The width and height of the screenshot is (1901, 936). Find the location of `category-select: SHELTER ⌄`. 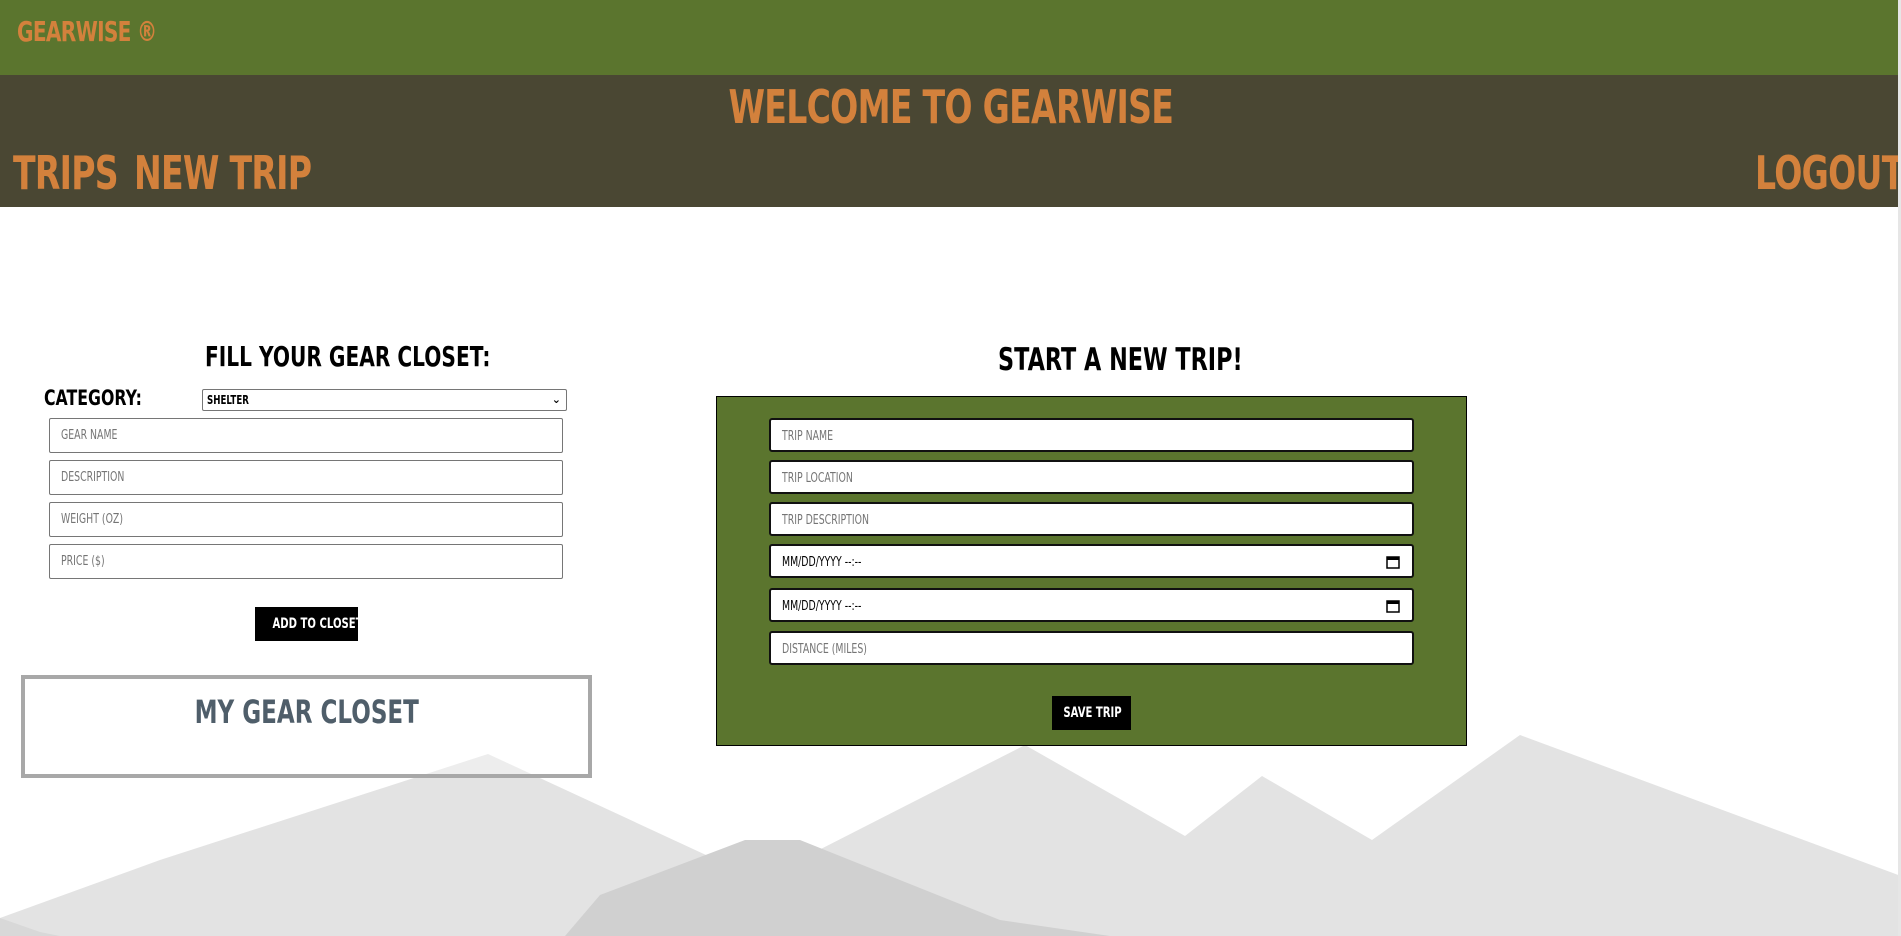

category-select: SHELTER ⌄ is located at coordinates (384, 400).